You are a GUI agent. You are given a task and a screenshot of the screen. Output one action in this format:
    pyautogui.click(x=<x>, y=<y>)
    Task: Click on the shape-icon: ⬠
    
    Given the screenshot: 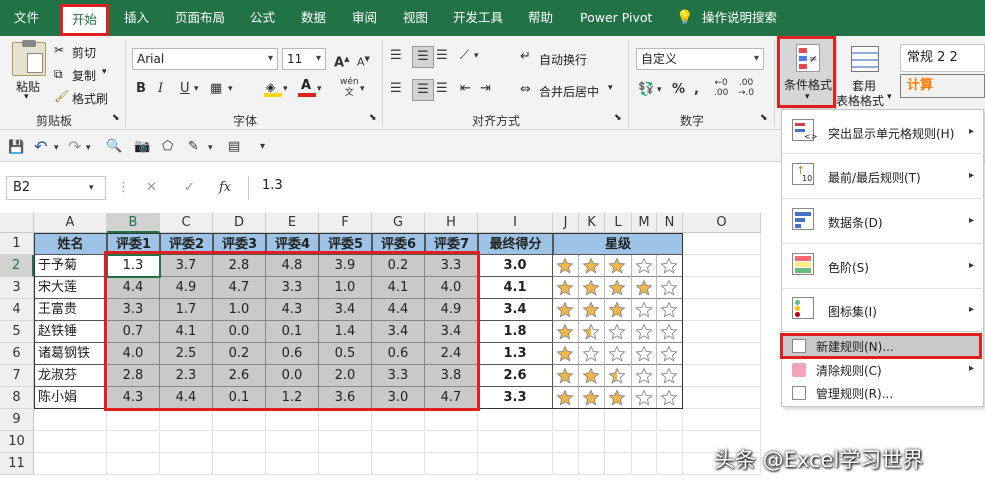 What is the action you would take?
    pyautogui.click(x=167, y=147)
    